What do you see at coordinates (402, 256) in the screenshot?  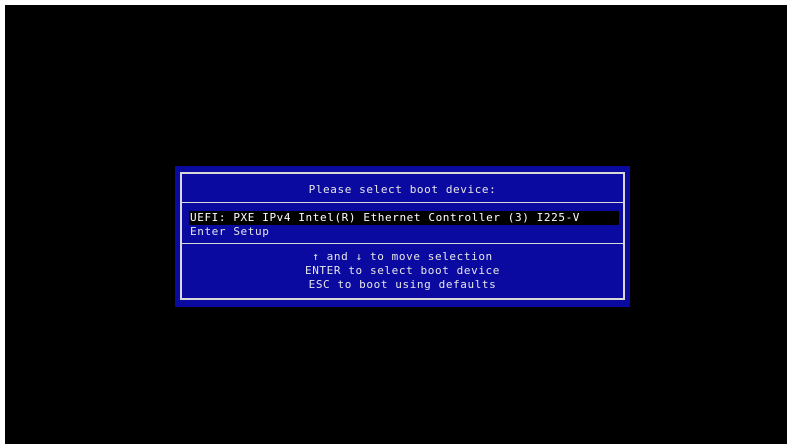 I see `help-line-navigation: ↑ and ↓ to move selection` at bounding box center [402, 256].